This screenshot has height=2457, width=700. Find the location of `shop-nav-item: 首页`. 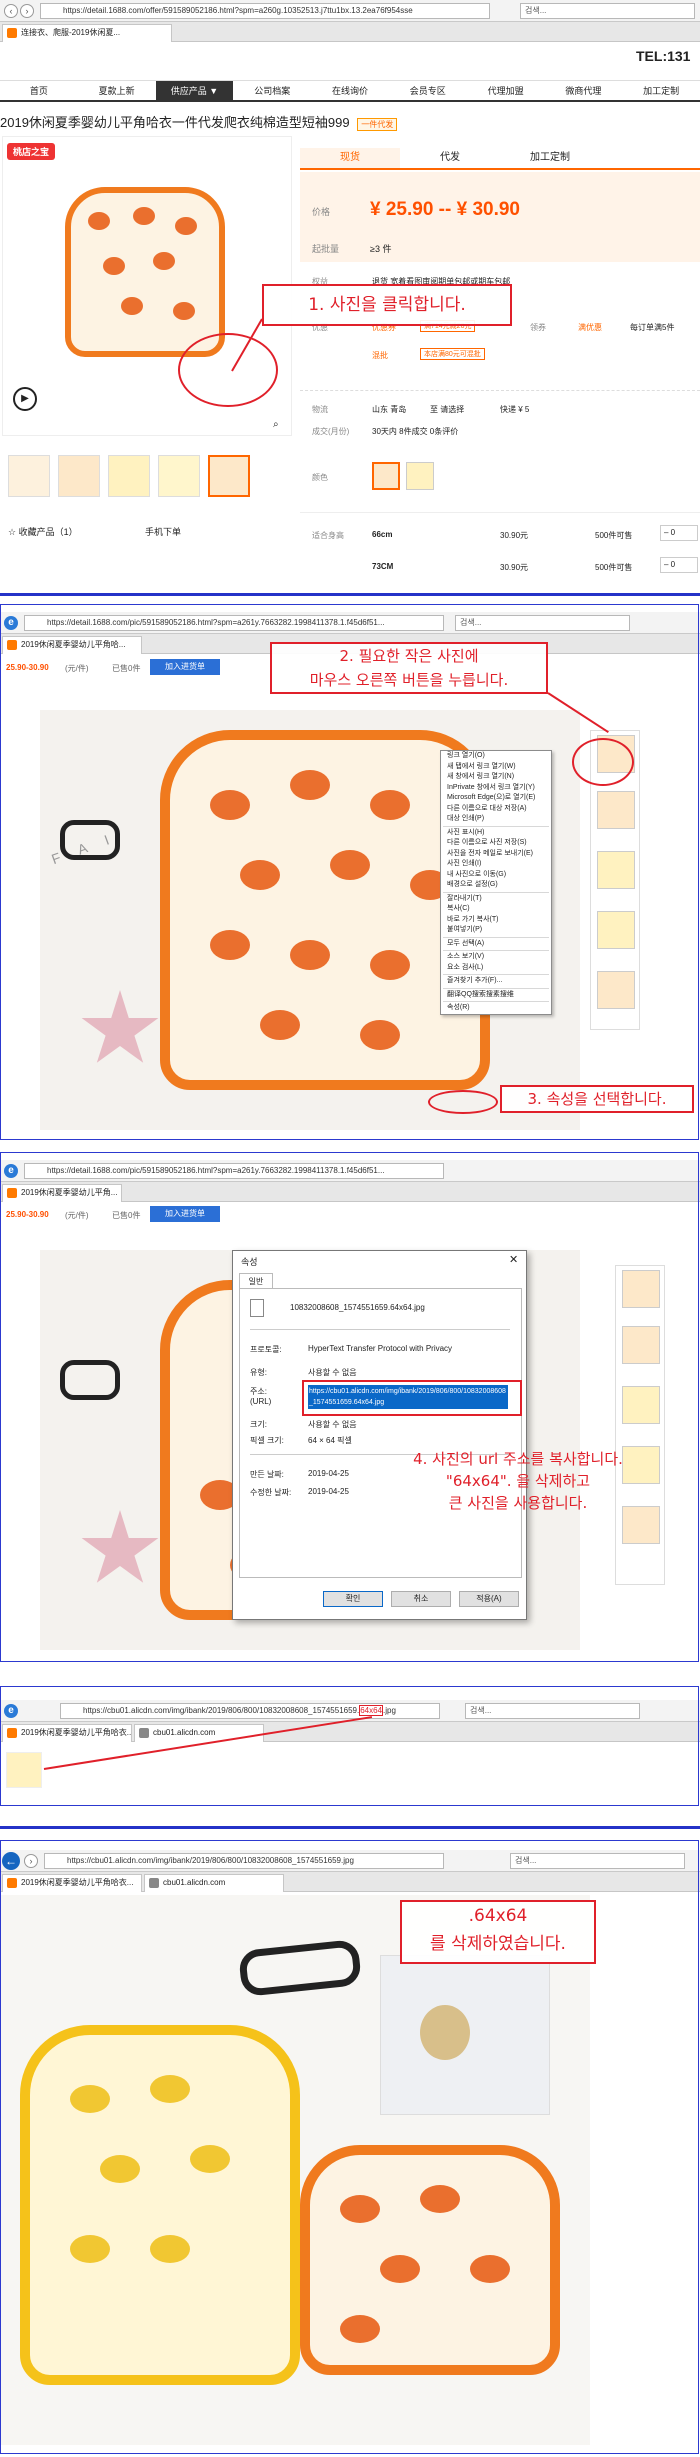

shop-nav-item: 首页 is located at coordinates (39, 90).